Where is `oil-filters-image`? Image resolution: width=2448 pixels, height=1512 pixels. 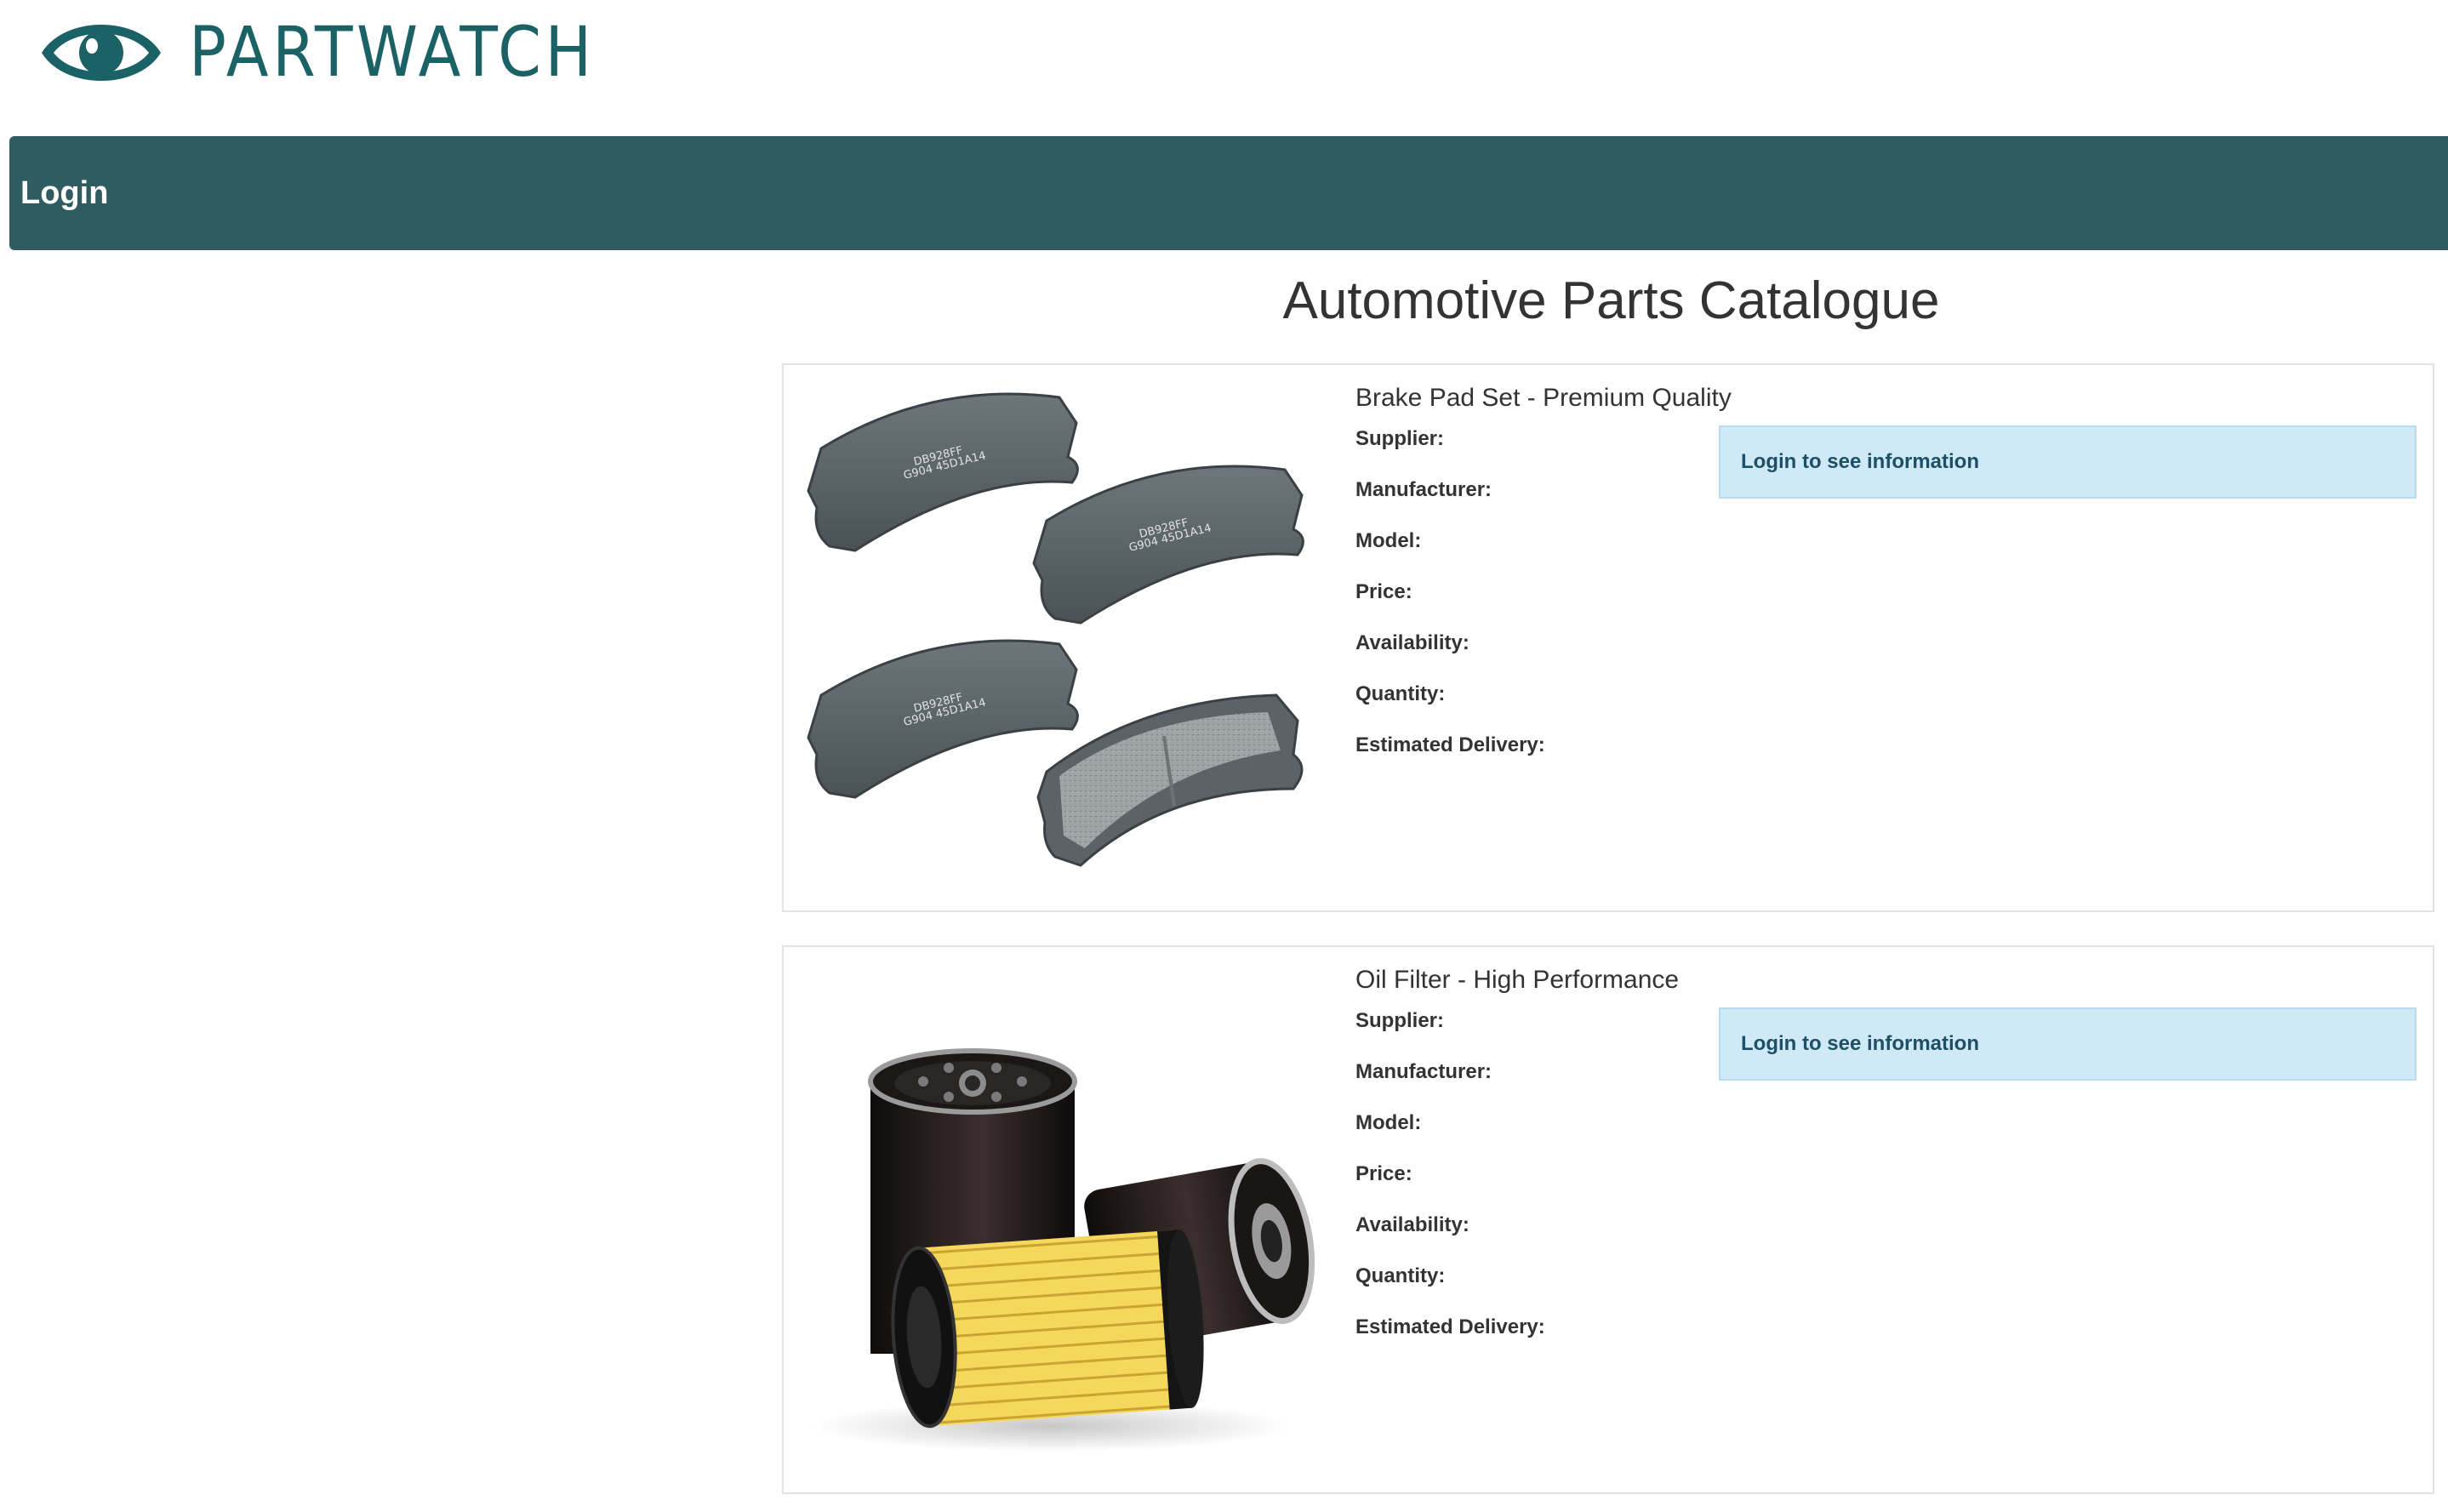
oil-filters-image is located at coordinates (1064, 1250).